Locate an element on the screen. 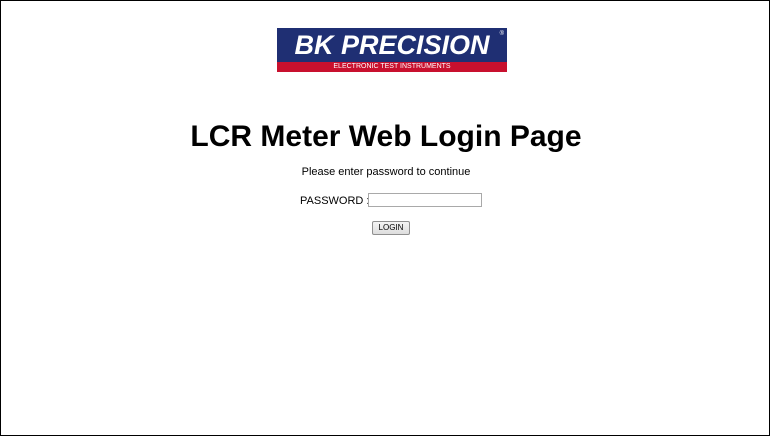  password-label: PASSWORD : is located at coordinates (335, 201).